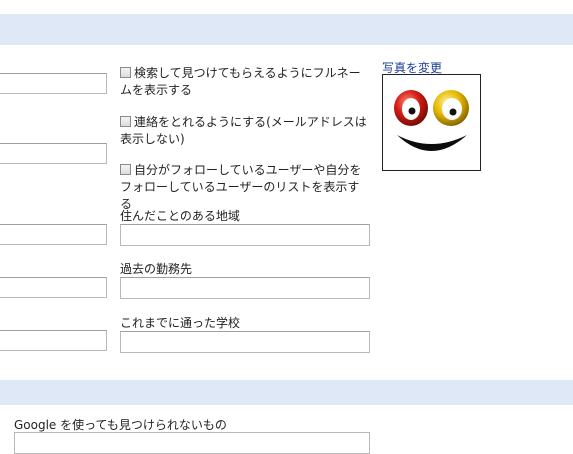 This screenshot has height=454, width=573. I want to click on section-header-band, so click(286, 29).